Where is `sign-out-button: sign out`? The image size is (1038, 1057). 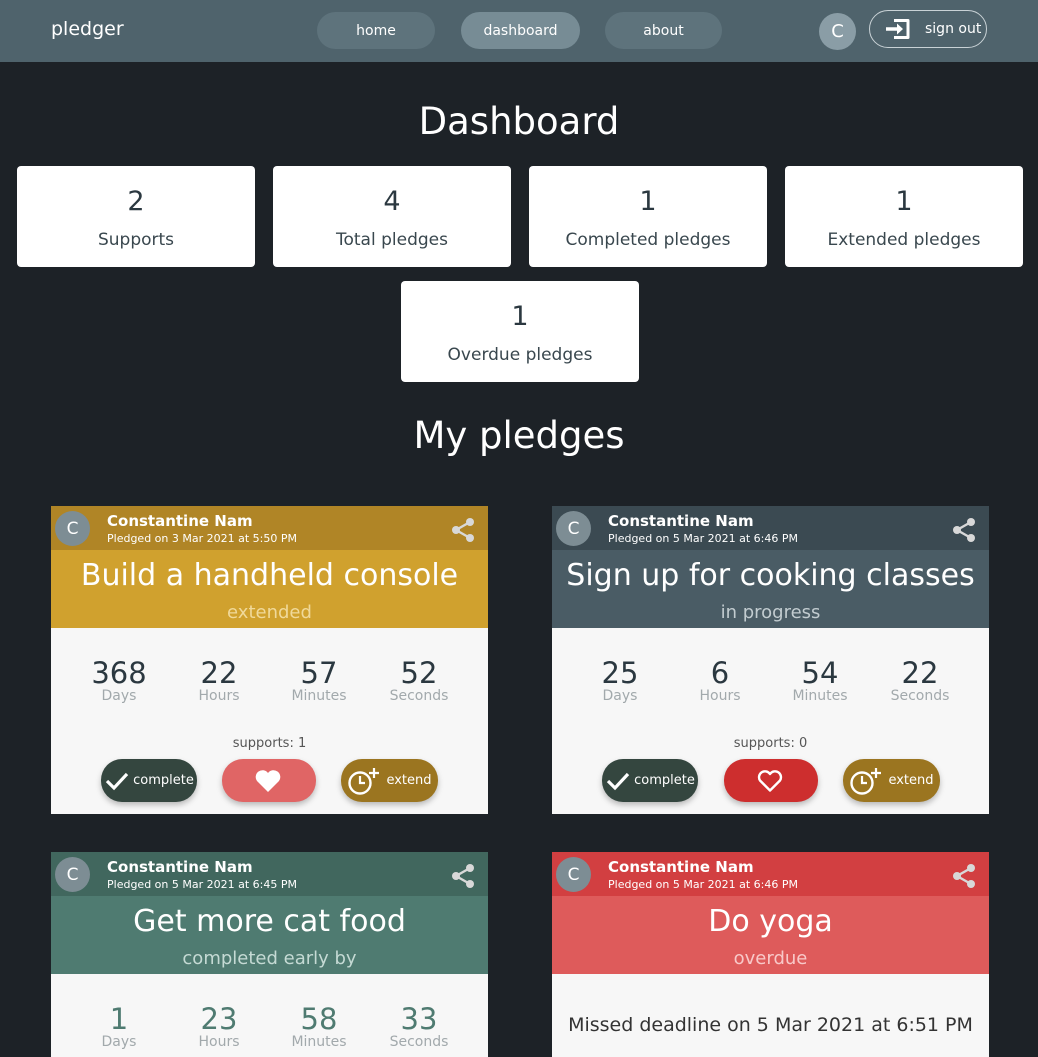
sign-out-button: sign out is located at coordinates (928, 29).